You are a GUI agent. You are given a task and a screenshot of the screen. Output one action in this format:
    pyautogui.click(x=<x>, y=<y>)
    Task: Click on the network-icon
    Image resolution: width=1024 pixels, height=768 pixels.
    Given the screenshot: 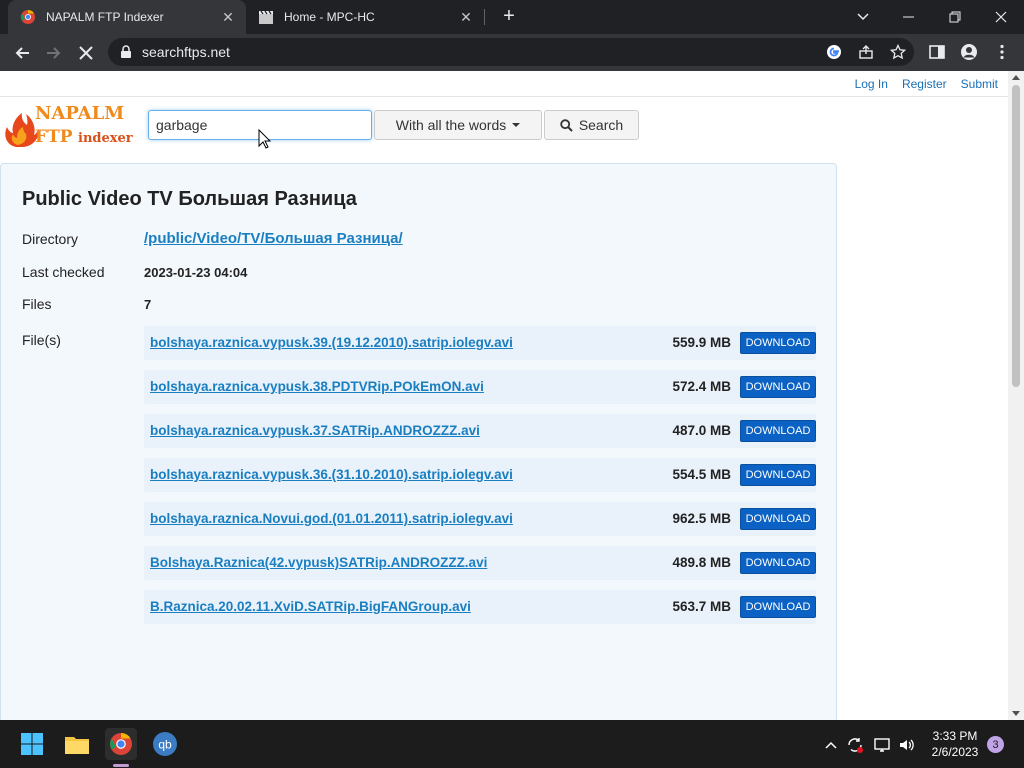 What is the action you would take?
    pyautogui.click(x=882, y=745)
    